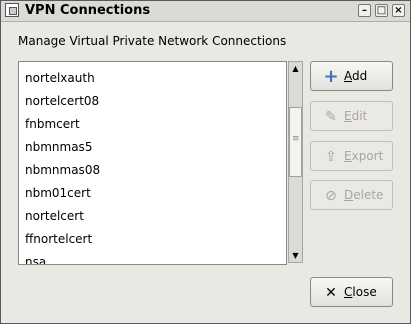  I want to click on export-icon: ⇪, so click(331, 157).